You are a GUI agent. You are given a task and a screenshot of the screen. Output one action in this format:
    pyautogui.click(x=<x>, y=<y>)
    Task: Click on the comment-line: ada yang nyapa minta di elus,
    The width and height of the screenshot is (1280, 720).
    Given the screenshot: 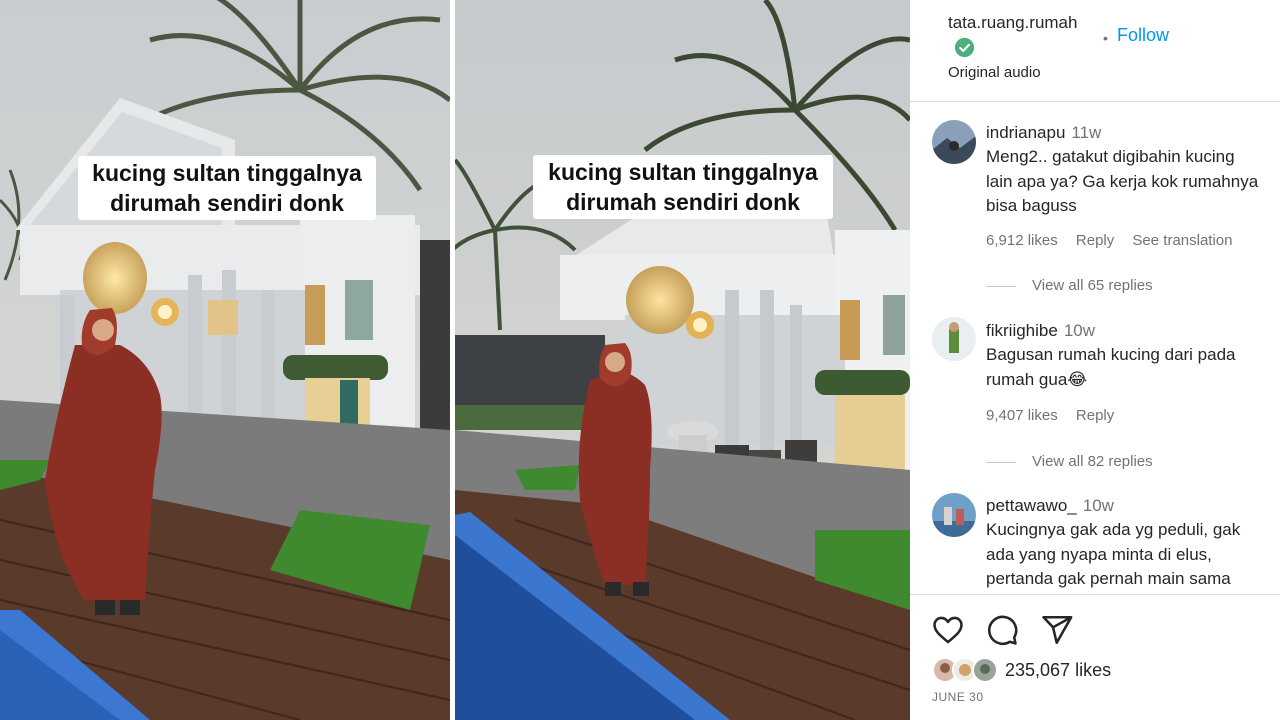 What is the action you would take?
    pyautogui.click(x=1099, y=554)
    